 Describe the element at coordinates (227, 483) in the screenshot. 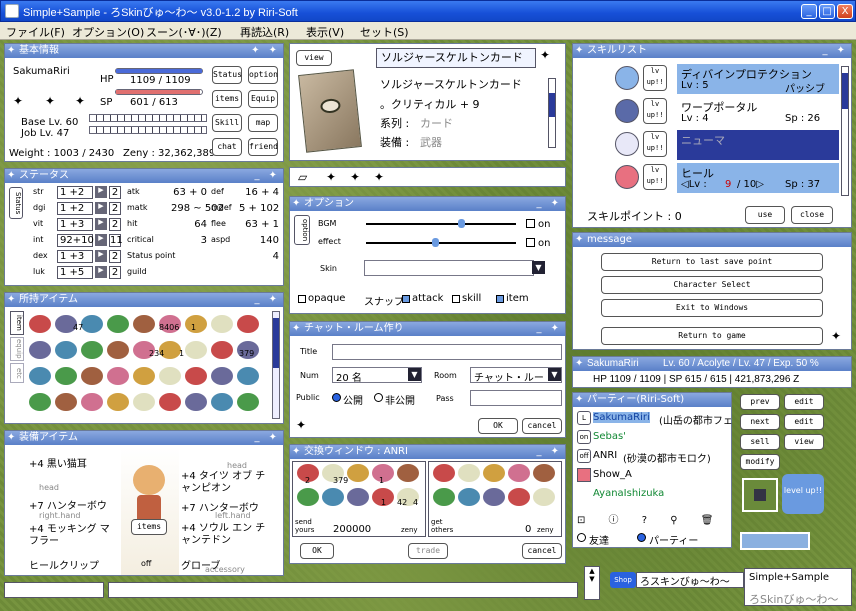

I see `equip-armor: +4 タイツ オブ チャンピオン` at that location.